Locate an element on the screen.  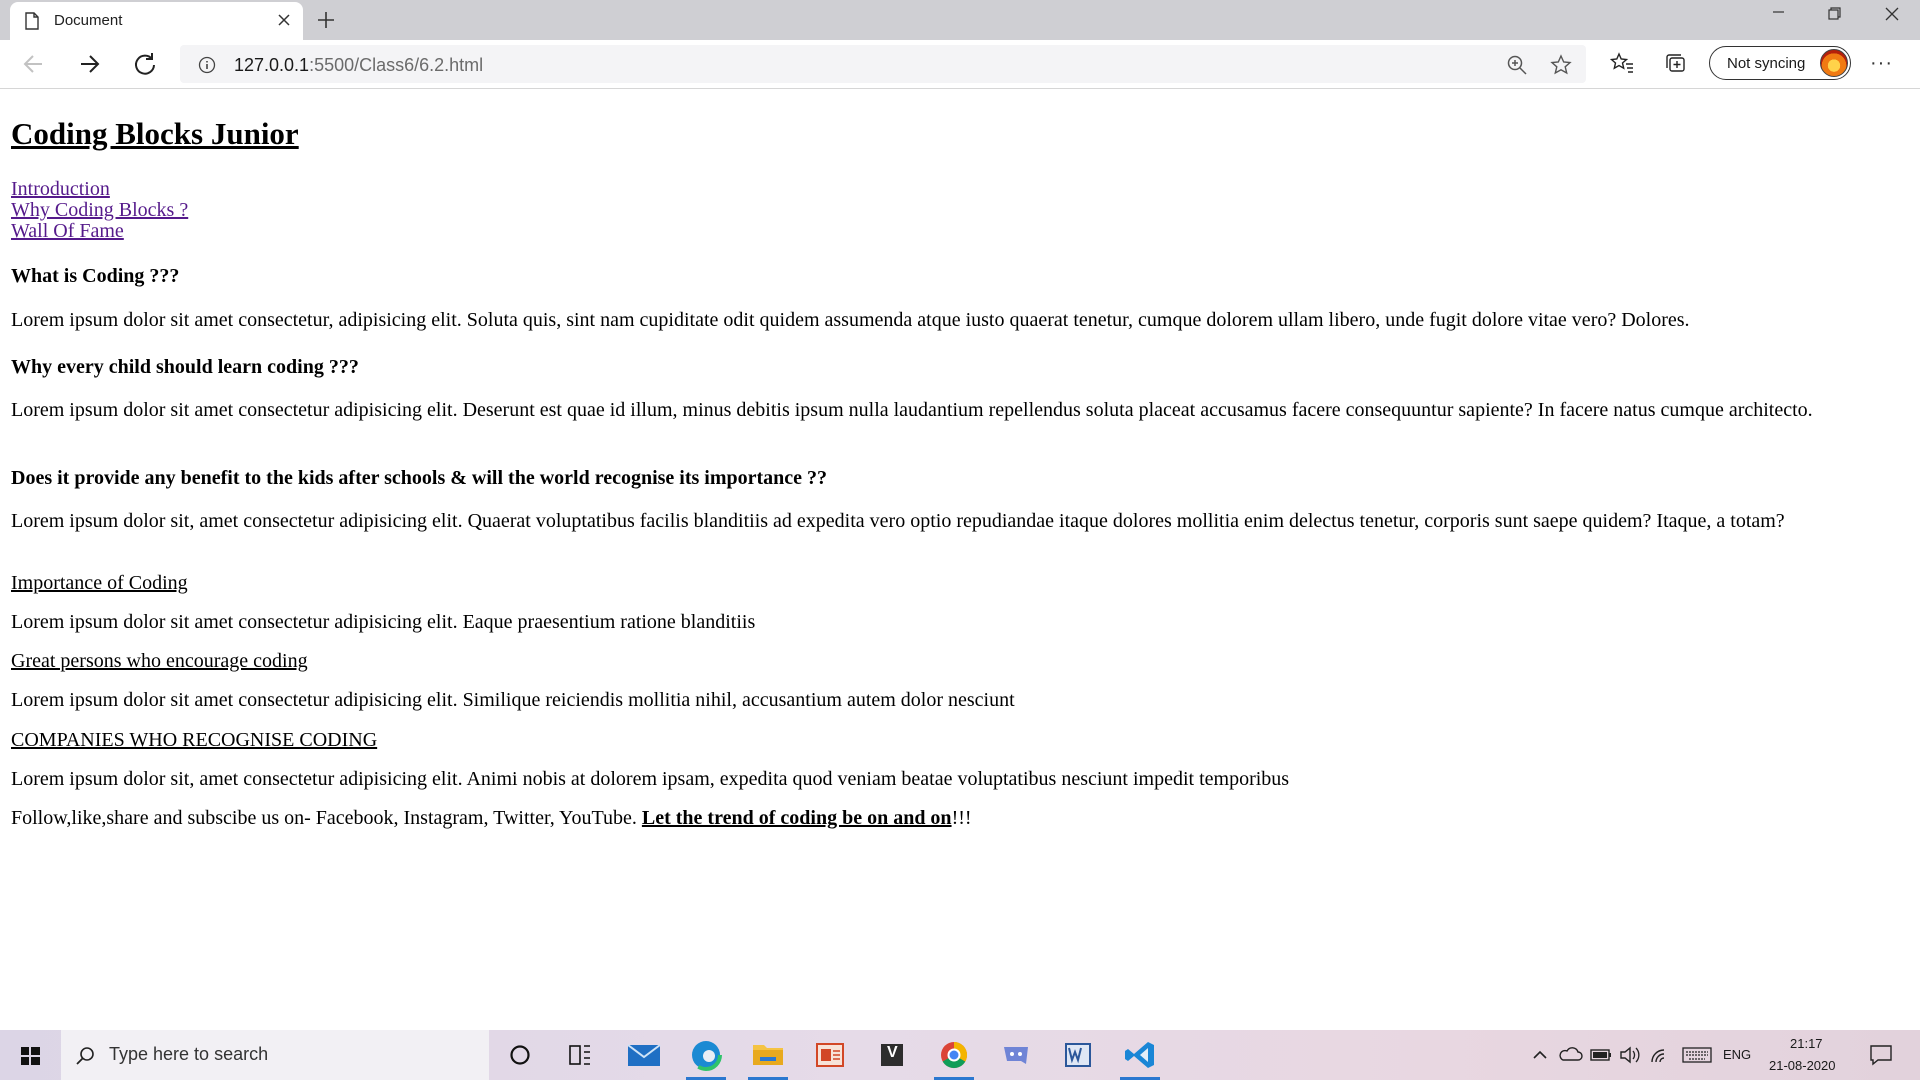
onedrive-icon is located at coordinates (1571, 1055).